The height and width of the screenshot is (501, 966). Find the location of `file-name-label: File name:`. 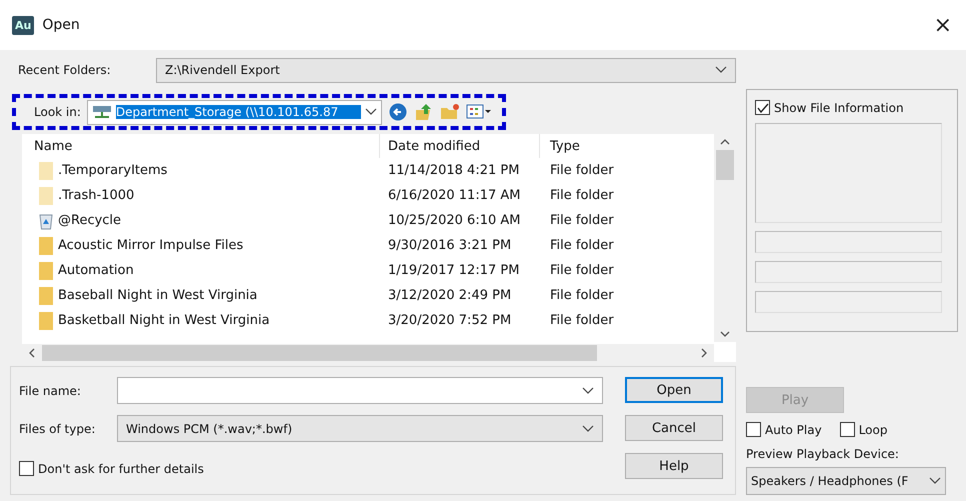

file-name-label: File name: is located at coordinates (50, 391).